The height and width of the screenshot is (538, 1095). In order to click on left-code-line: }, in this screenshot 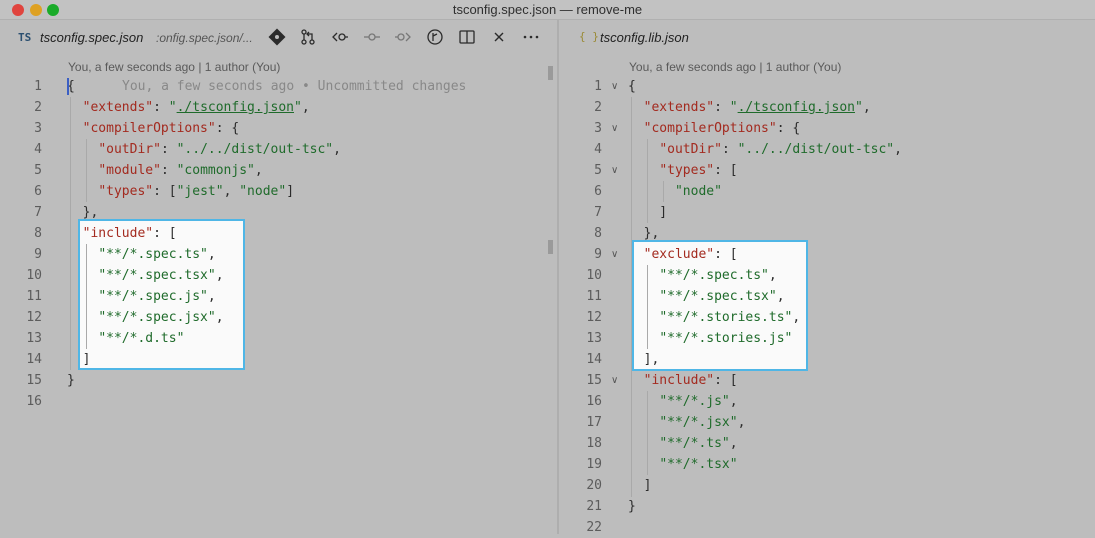, I will do `click(83, 212)`.